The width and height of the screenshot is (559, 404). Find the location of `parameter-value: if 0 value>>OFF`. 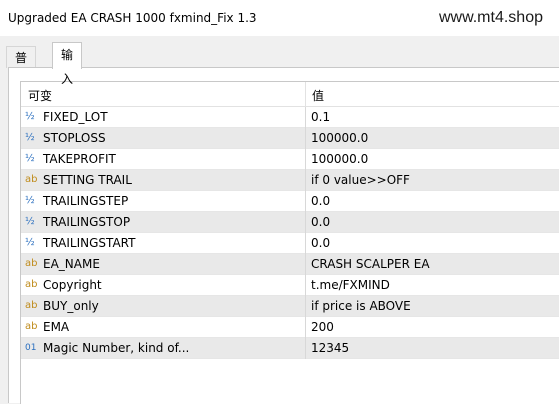

parameter-value: if 0 value>>OFF is located at coordinates (360, 180).